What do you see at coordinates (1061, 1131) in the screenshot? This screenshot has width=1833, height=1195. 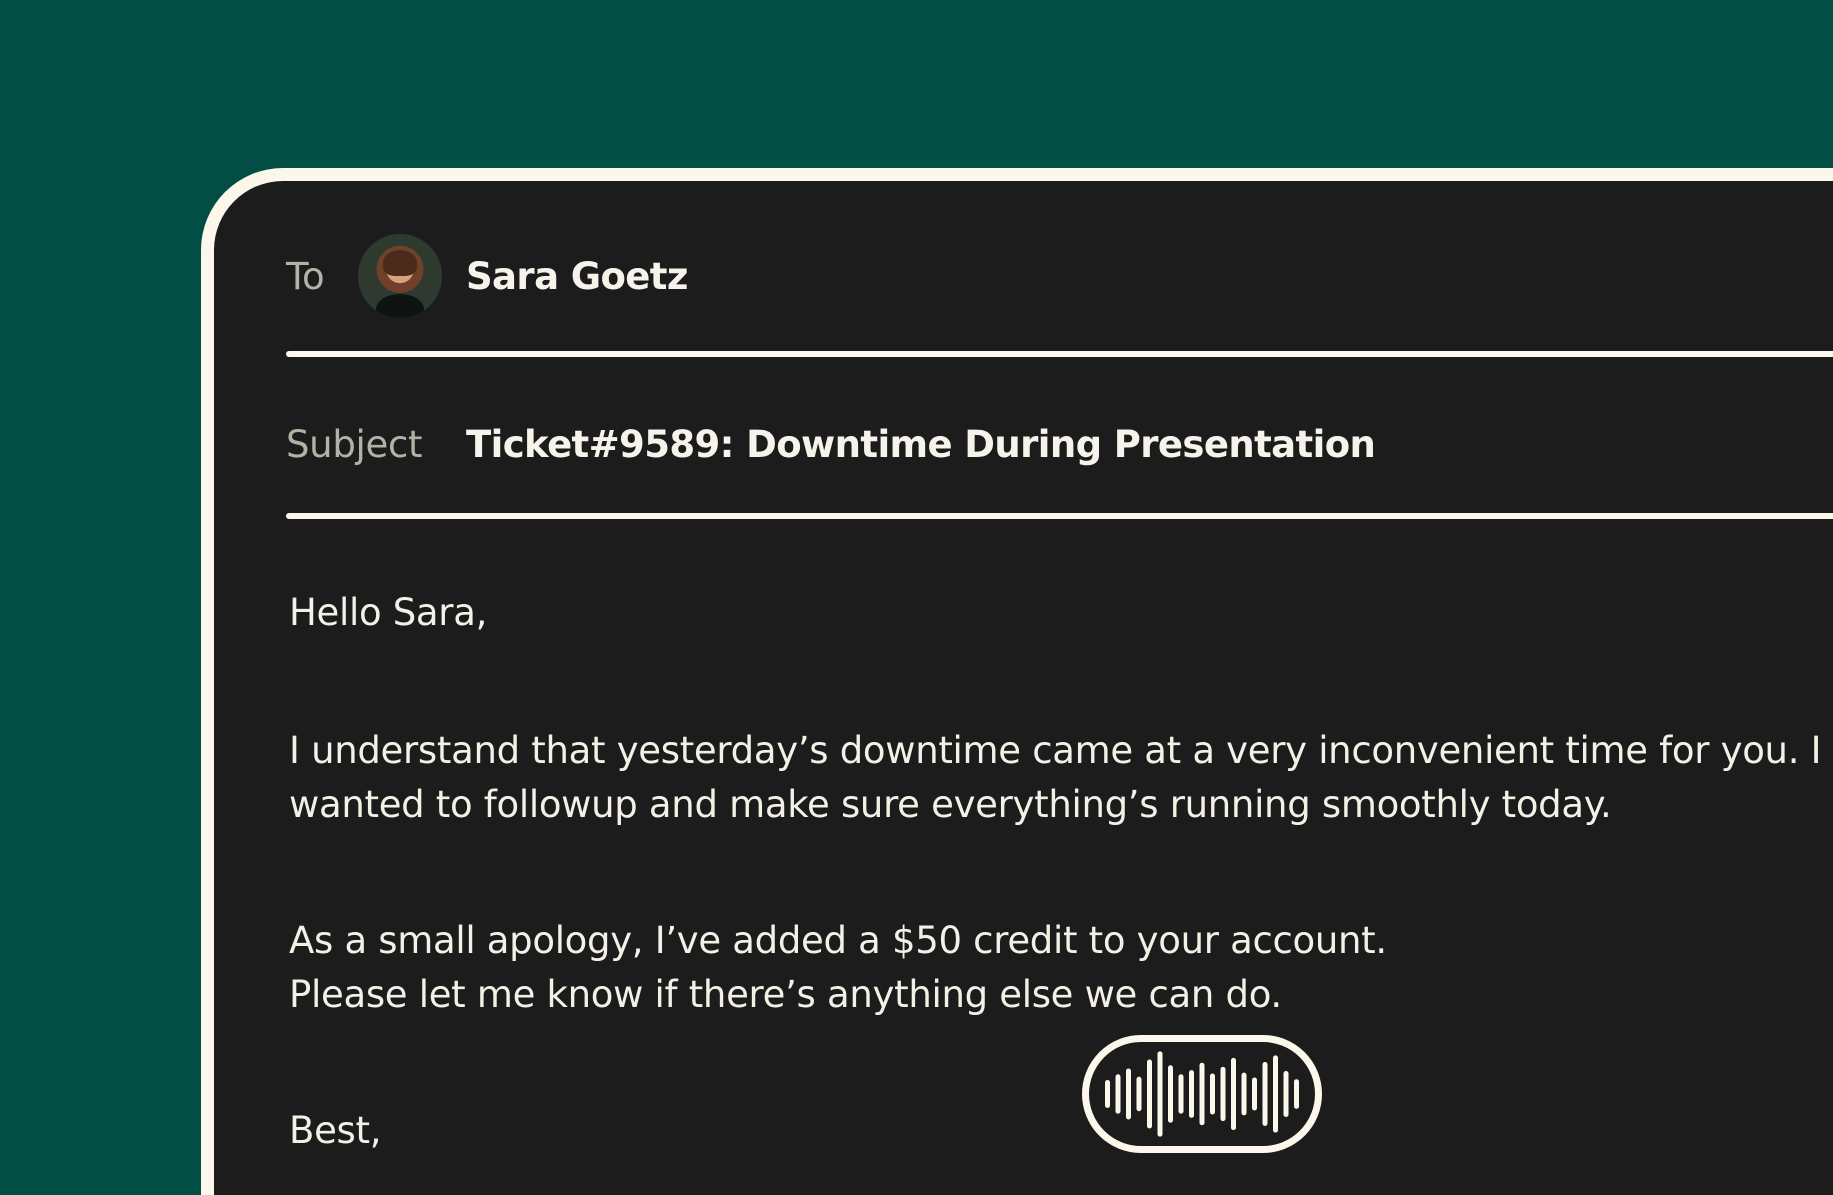 I see `signoff-text: Best,` at bounding box center [1061, 1131].